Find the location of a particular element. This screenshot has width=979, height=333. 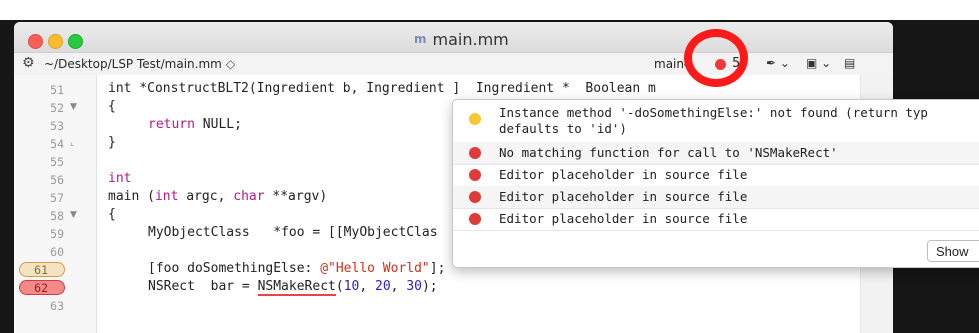

fold-end-icon: ⌞ is located at coordinates (72, 143).